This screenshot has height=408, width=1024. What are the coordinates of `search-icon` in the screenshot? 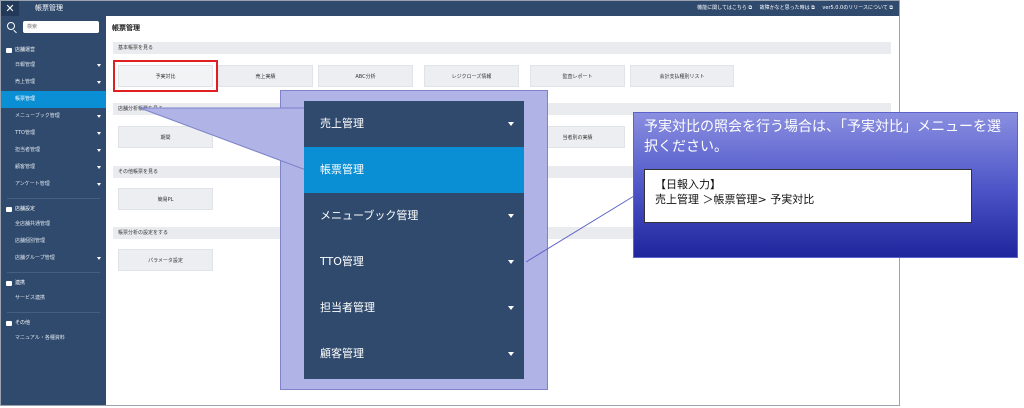 It's located at (11, 26).